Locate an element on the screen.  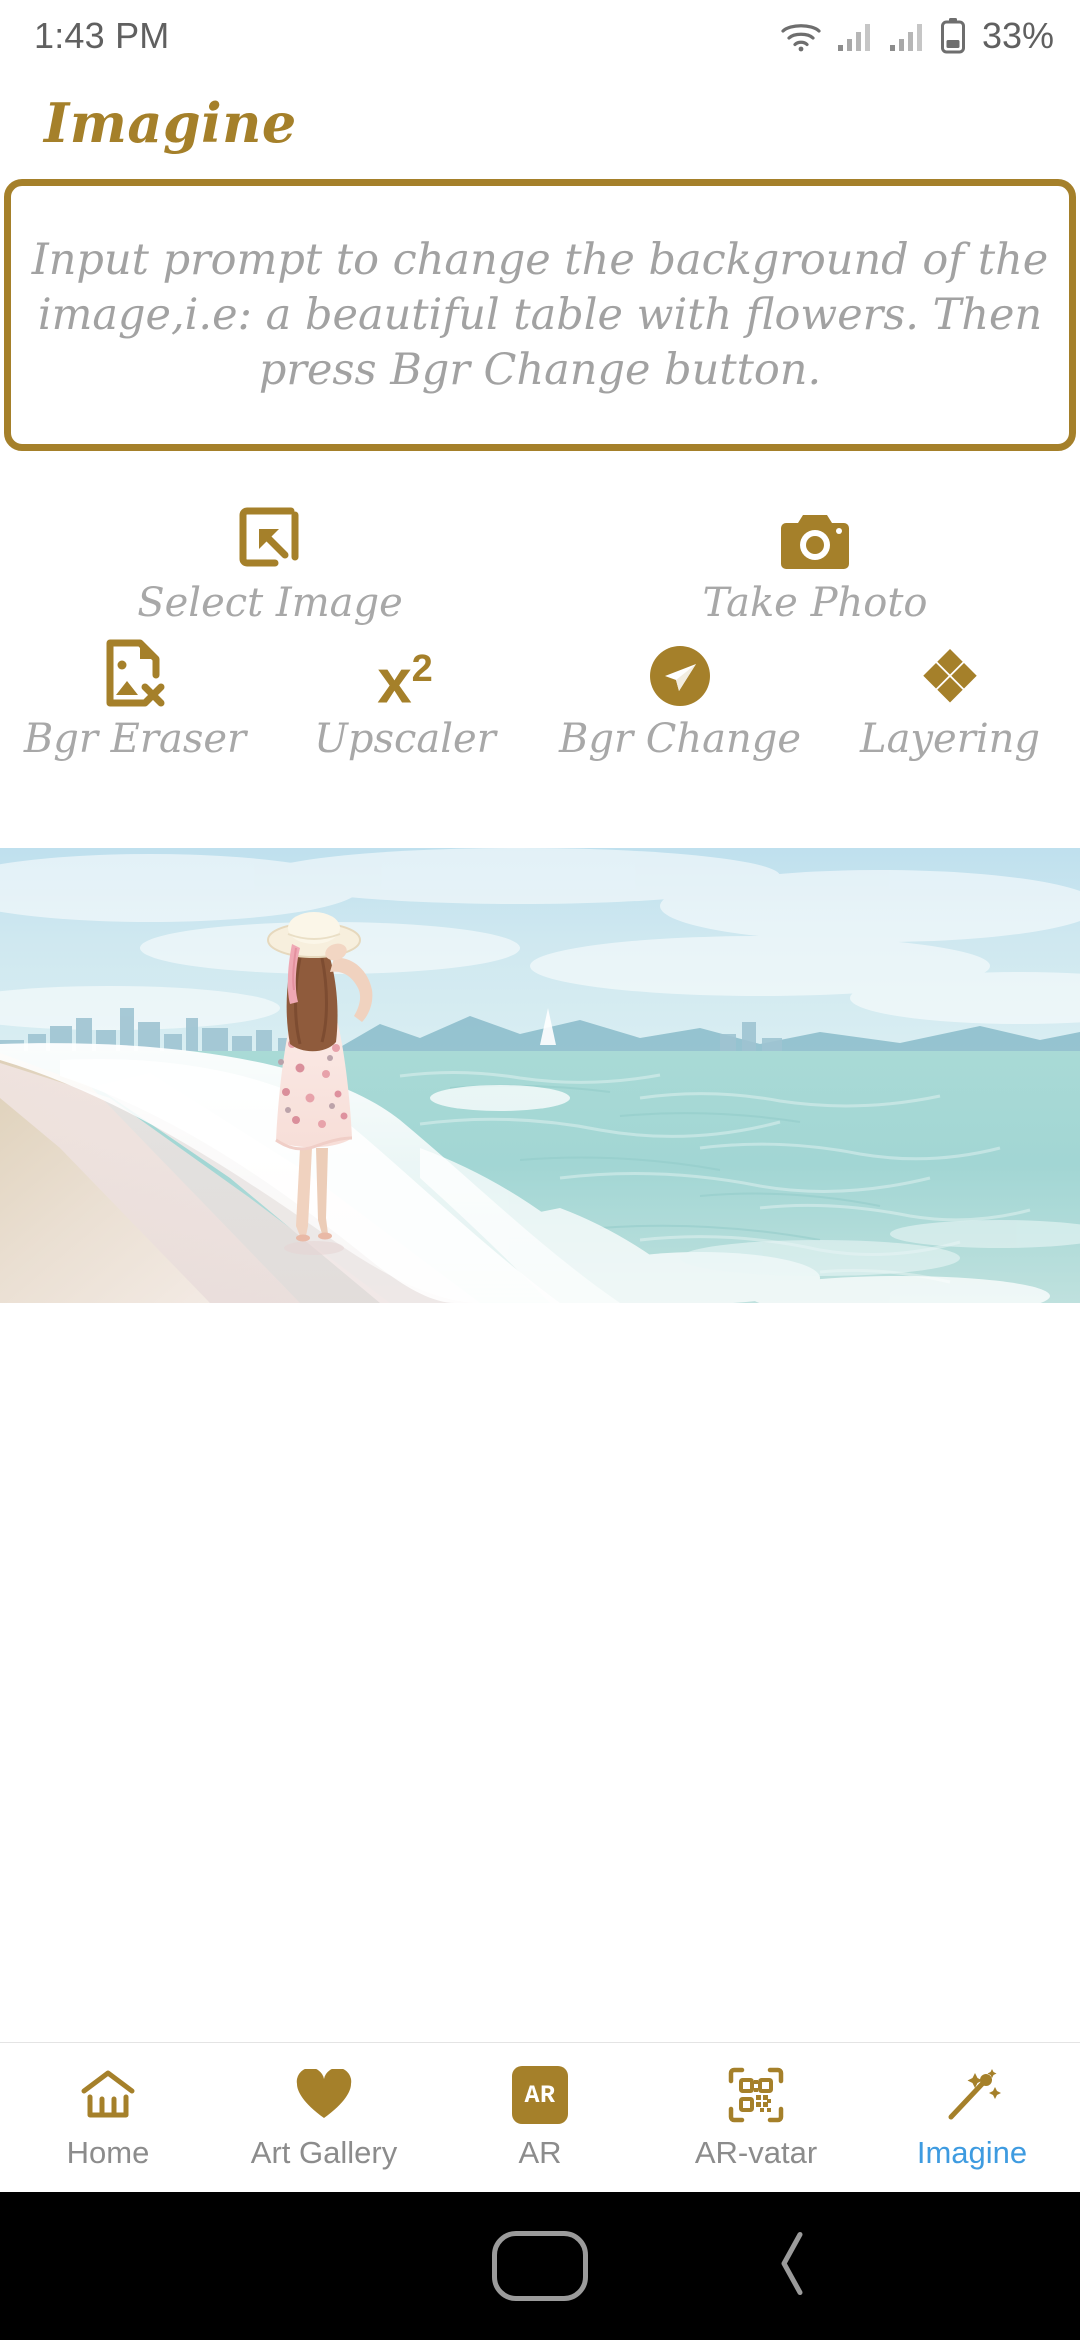
layers-diamond-icon is located at coordinates (950, 673).